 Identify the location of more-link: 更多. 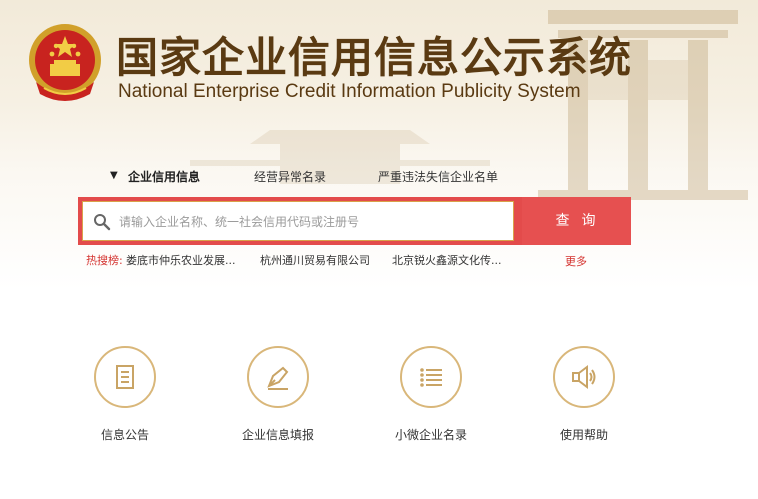
(576, 261).